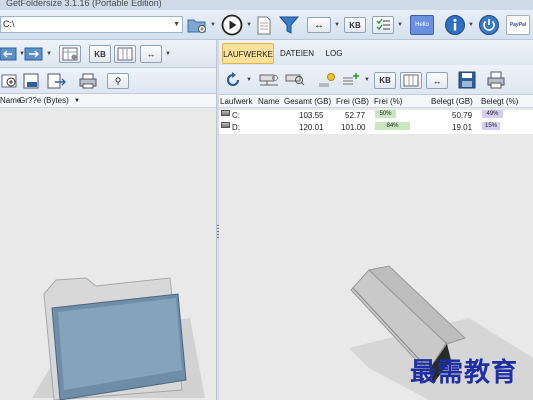  I want to click on info-button, so click(455, 25).